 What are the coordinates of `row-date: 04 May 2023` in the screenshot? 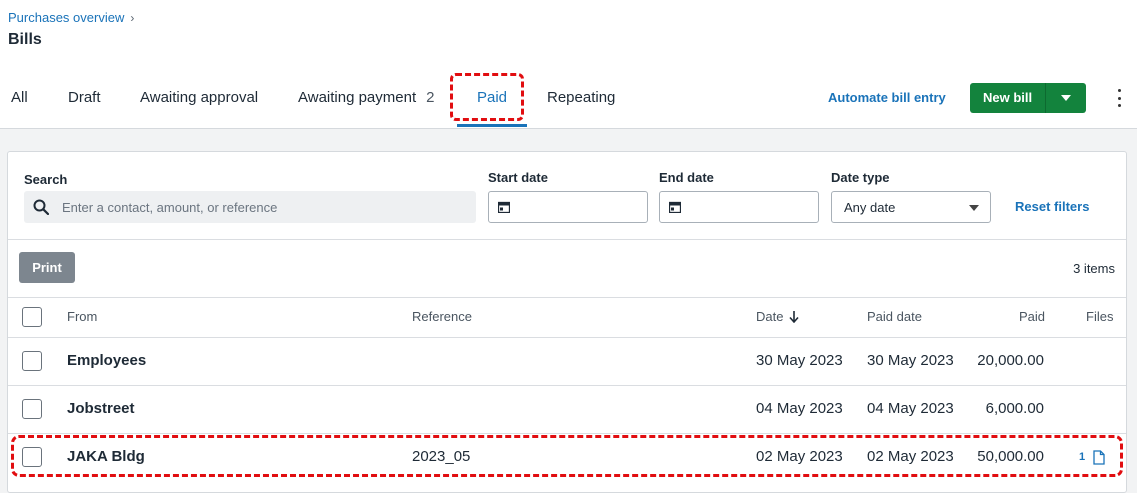 It's located at (799, 408).